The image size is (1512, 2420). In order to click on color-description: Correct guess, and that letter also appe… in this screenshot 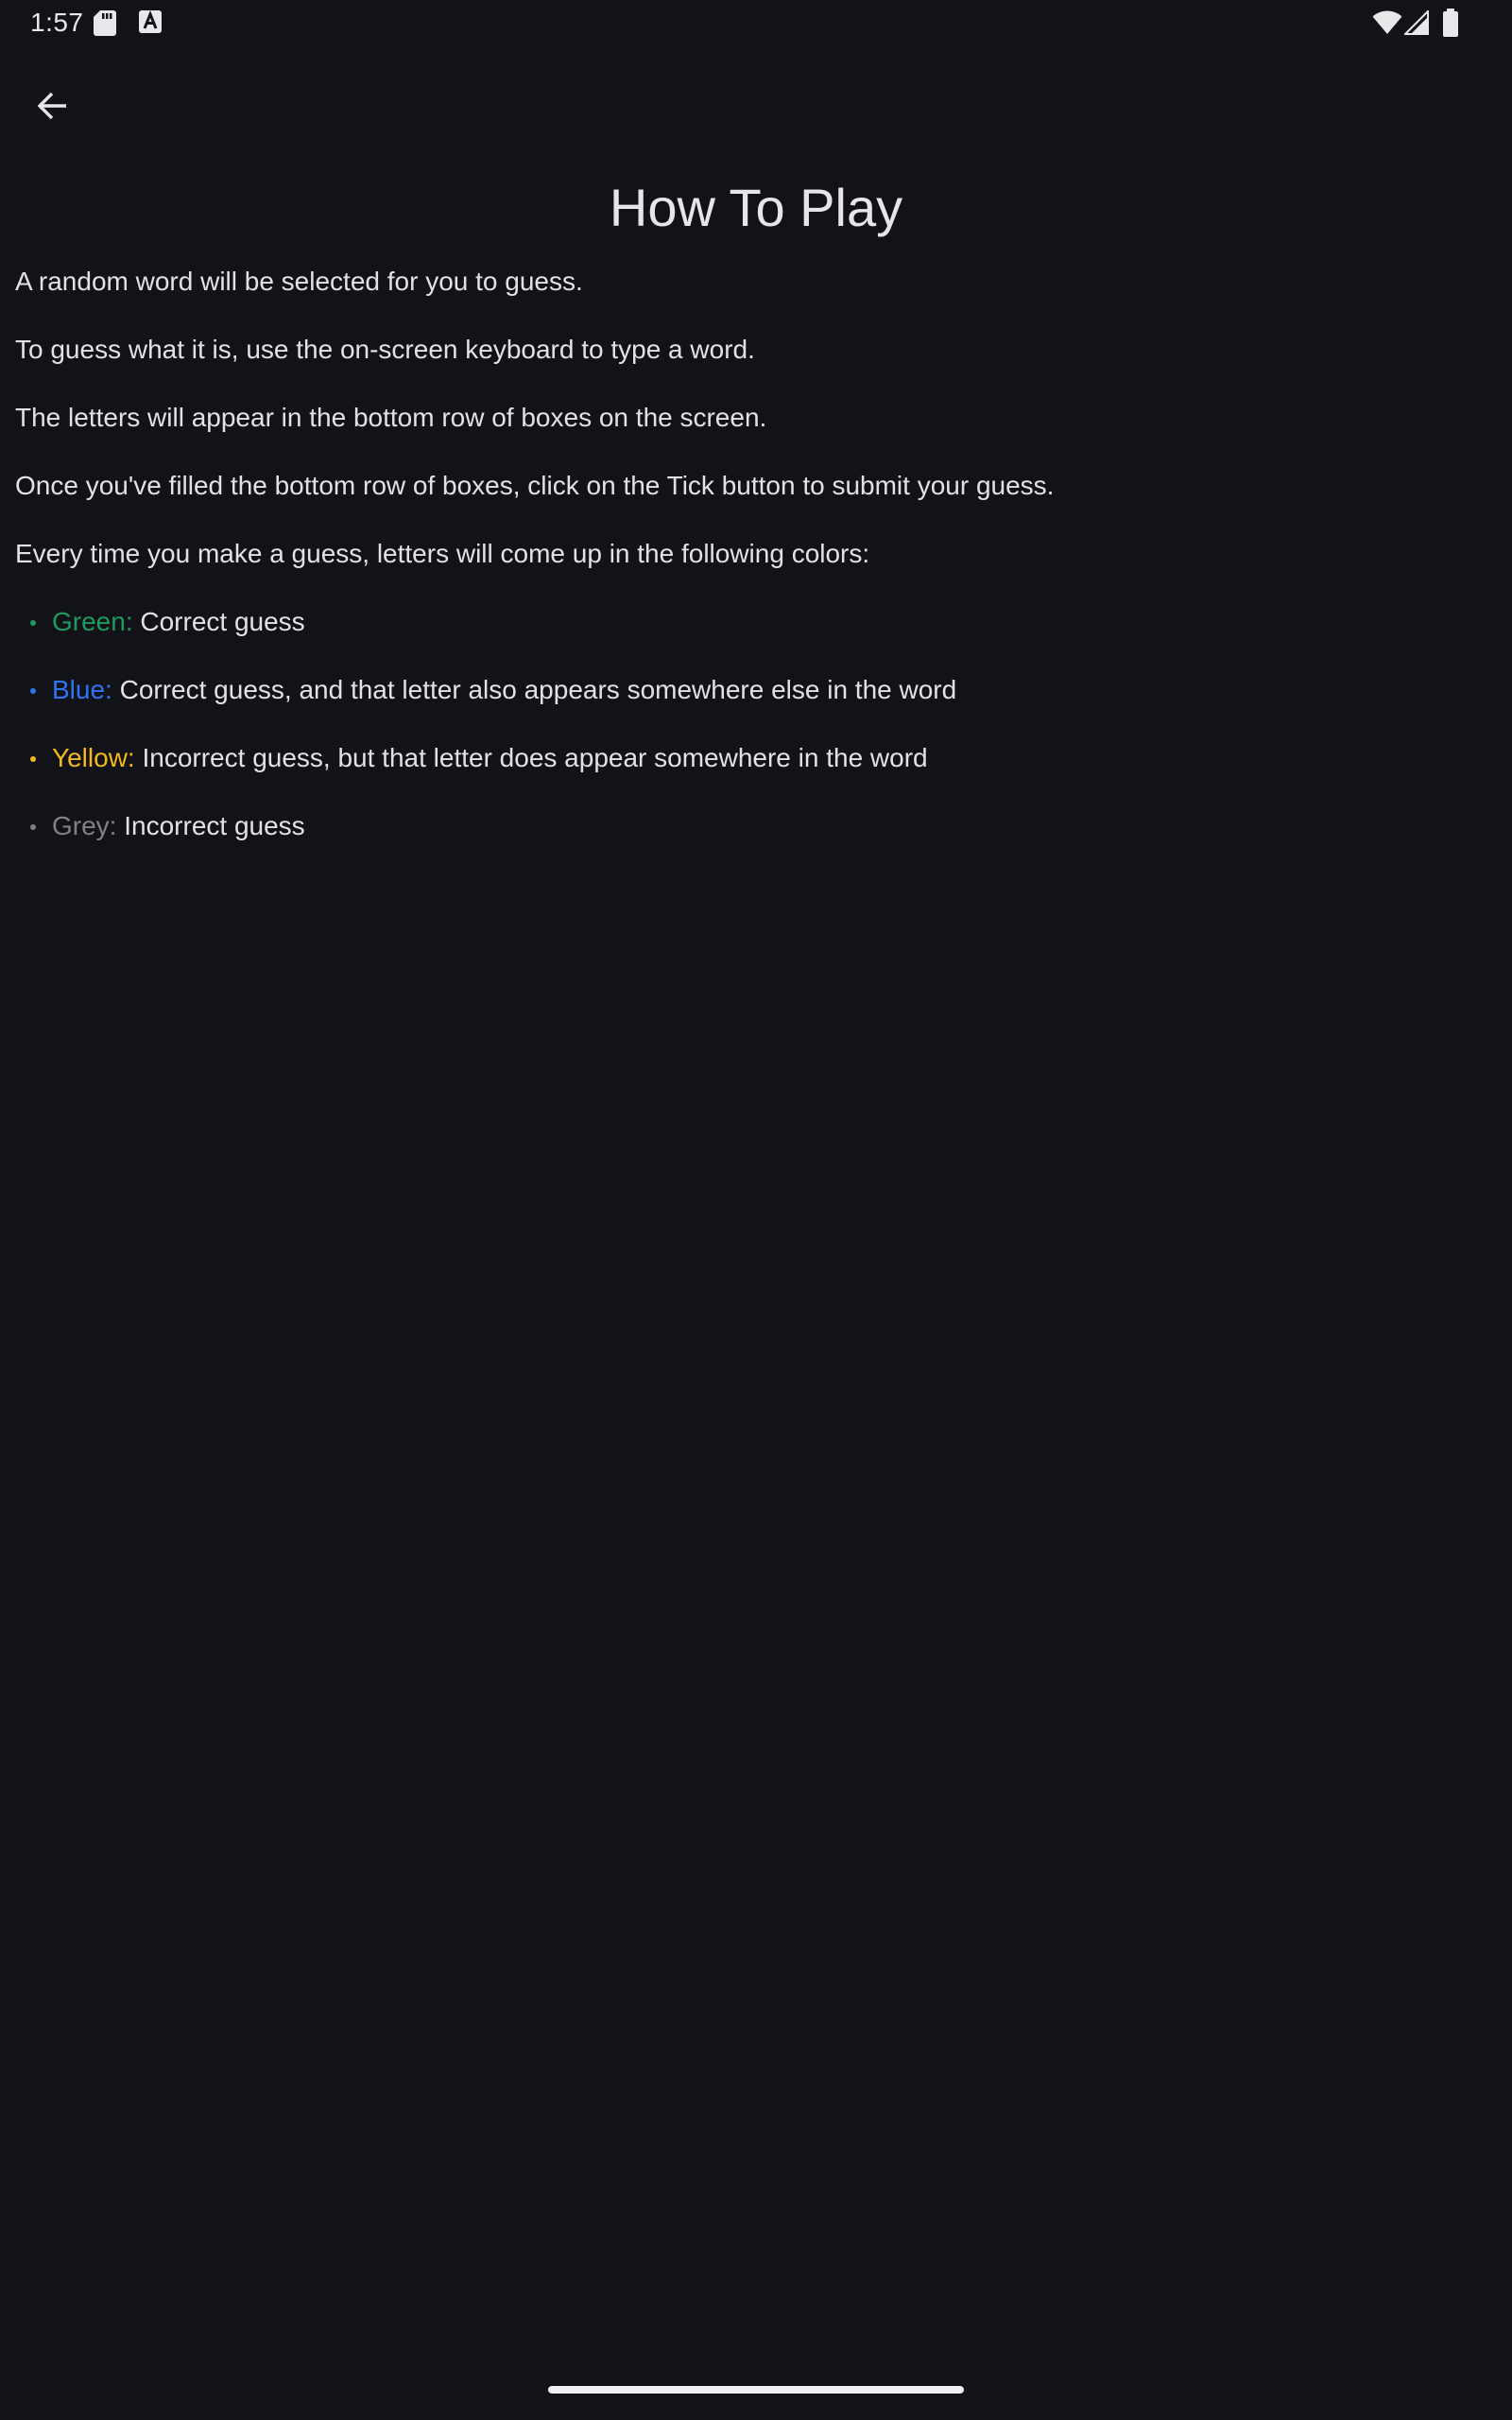, I will do `click(538, 689)`.